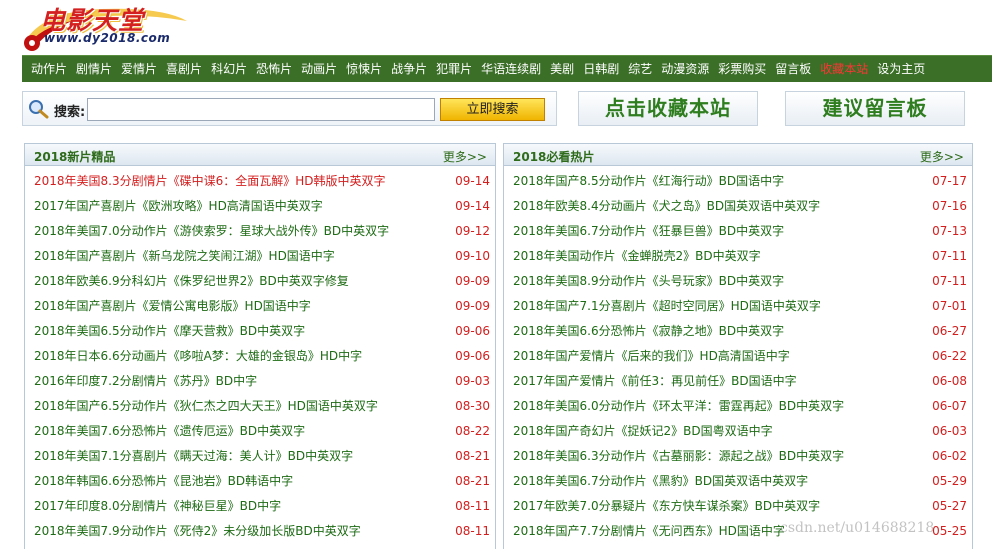  I want to click on search-input, so click(261, 109).